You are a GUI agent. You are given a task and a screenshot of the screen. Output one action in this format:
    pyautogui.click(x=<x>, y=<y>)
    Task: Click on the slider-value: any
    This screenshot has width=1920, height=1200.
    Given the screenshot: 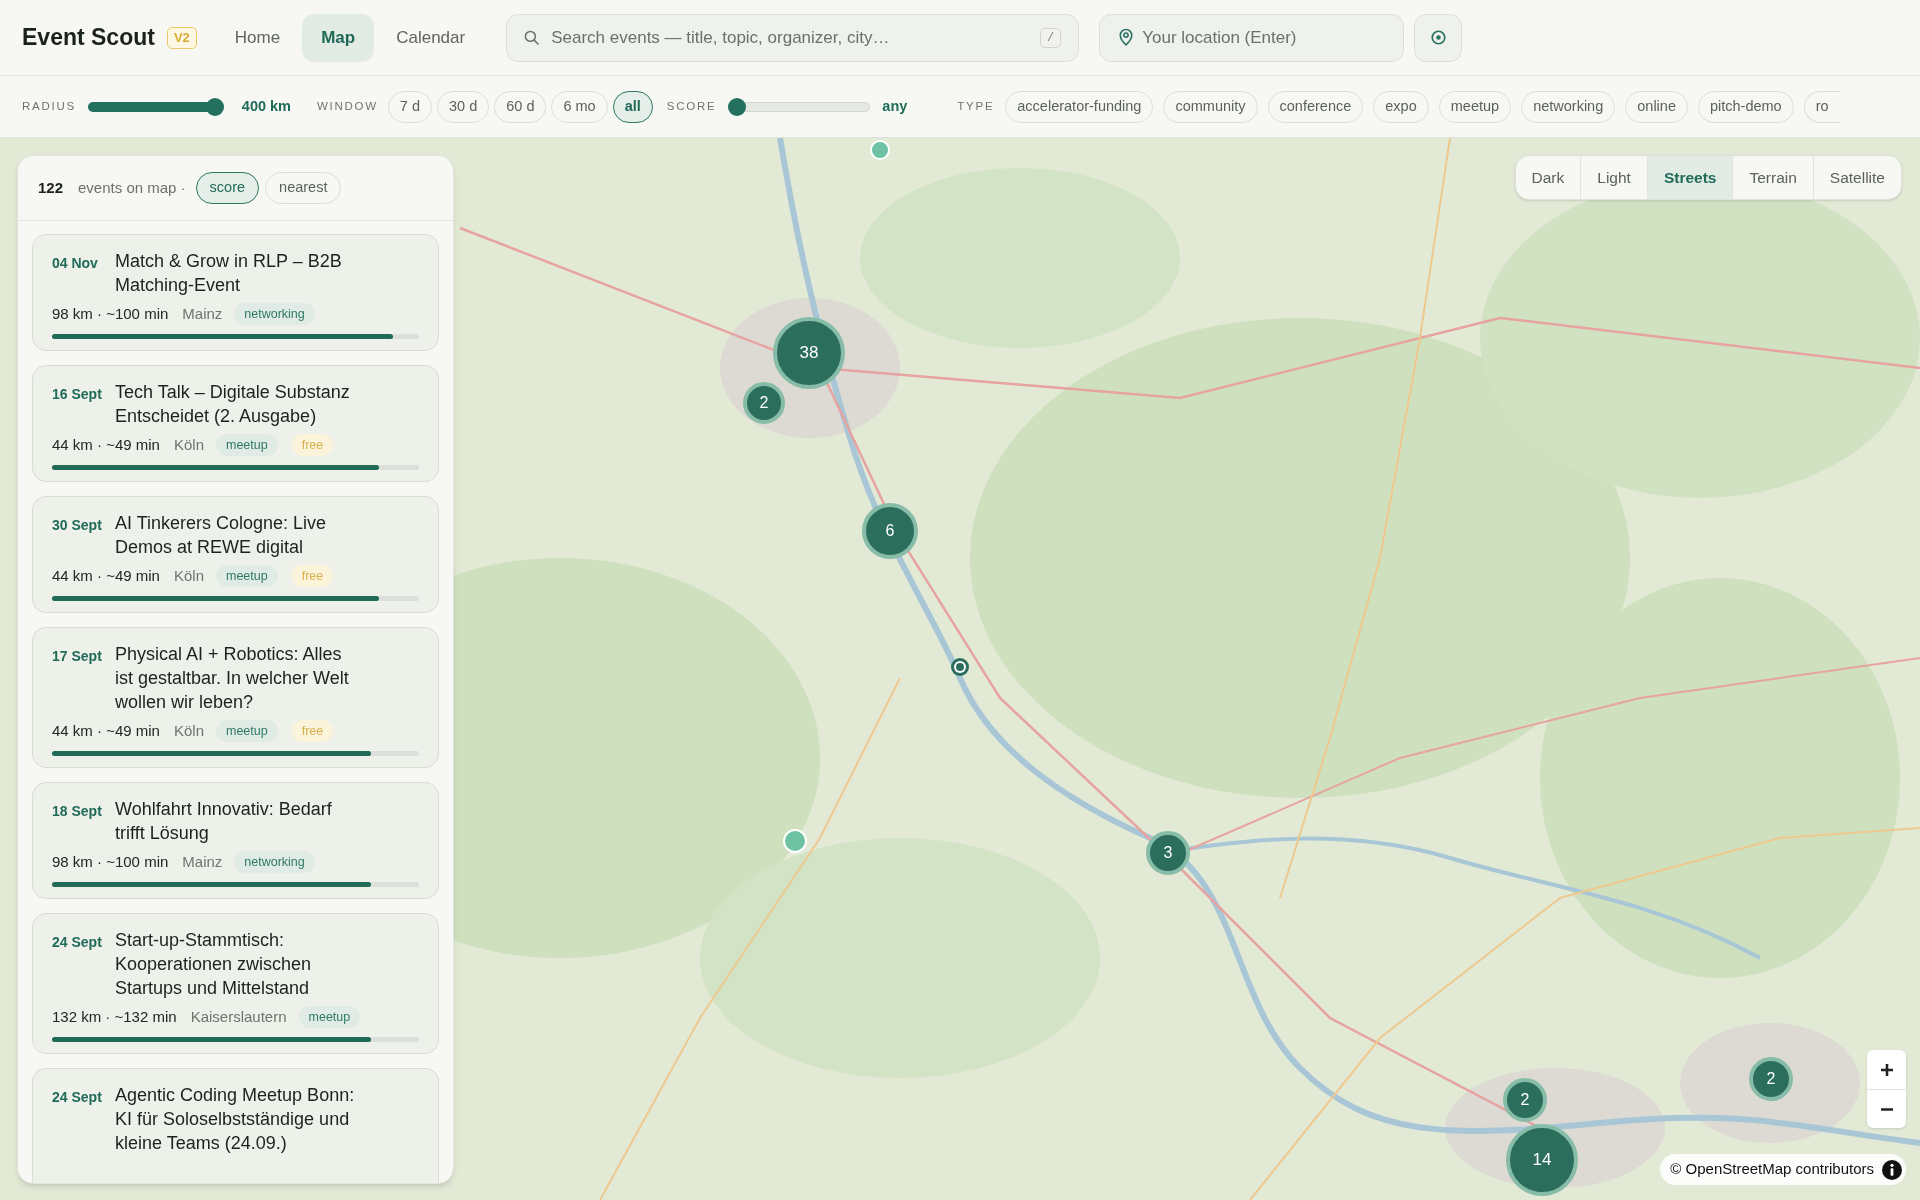 What is the action you would take?
    pyautogui.click(x=895, y=106)
    